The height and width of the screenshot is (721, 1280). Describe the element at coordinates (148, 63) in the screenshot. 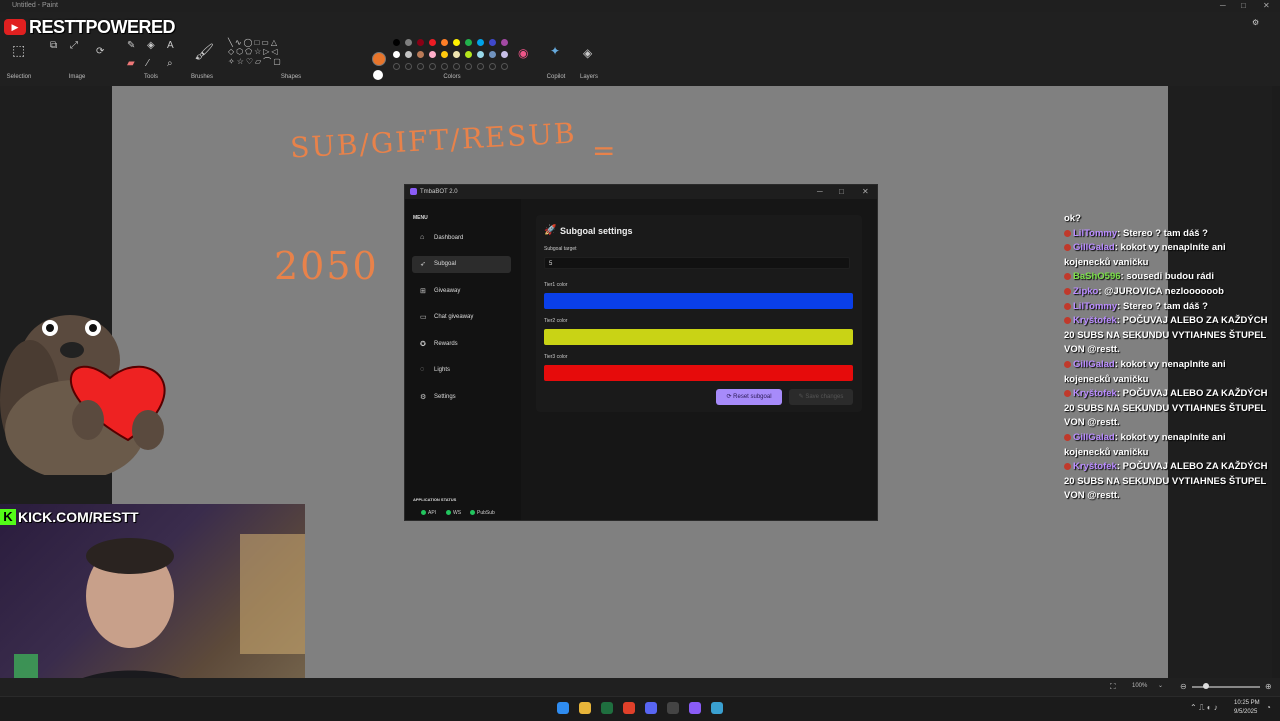

I see `color-picker-icon: ⁄` at that location.